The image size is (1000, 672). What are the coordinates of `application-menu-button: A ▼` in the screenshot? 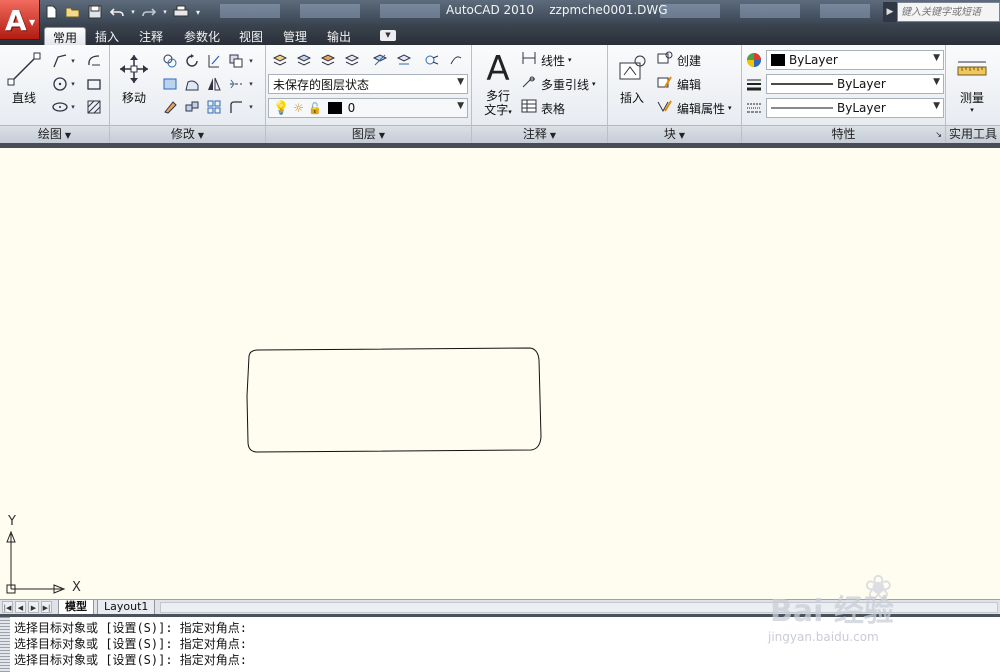 It's located at (20, 20).